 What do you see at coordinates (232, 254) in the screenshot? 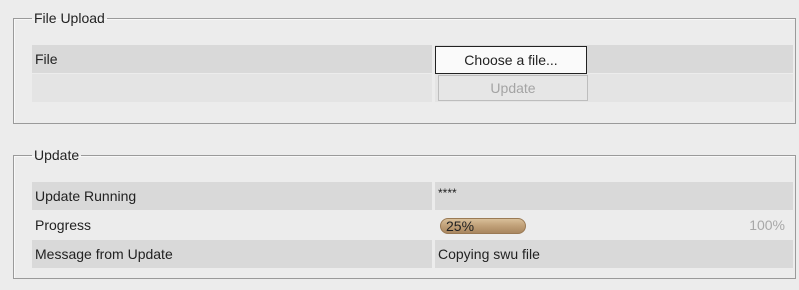
I see `message-label: Message from Update` at bounding box center [232, 254].